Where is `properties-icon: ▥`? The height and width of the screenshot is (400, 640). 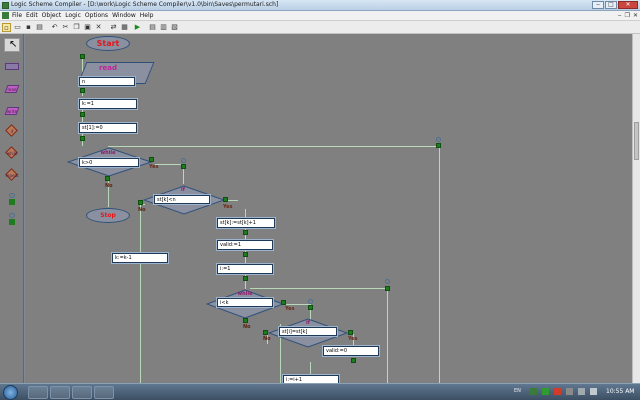
properties-icon: ▥ is located at coordinates (163, 27).